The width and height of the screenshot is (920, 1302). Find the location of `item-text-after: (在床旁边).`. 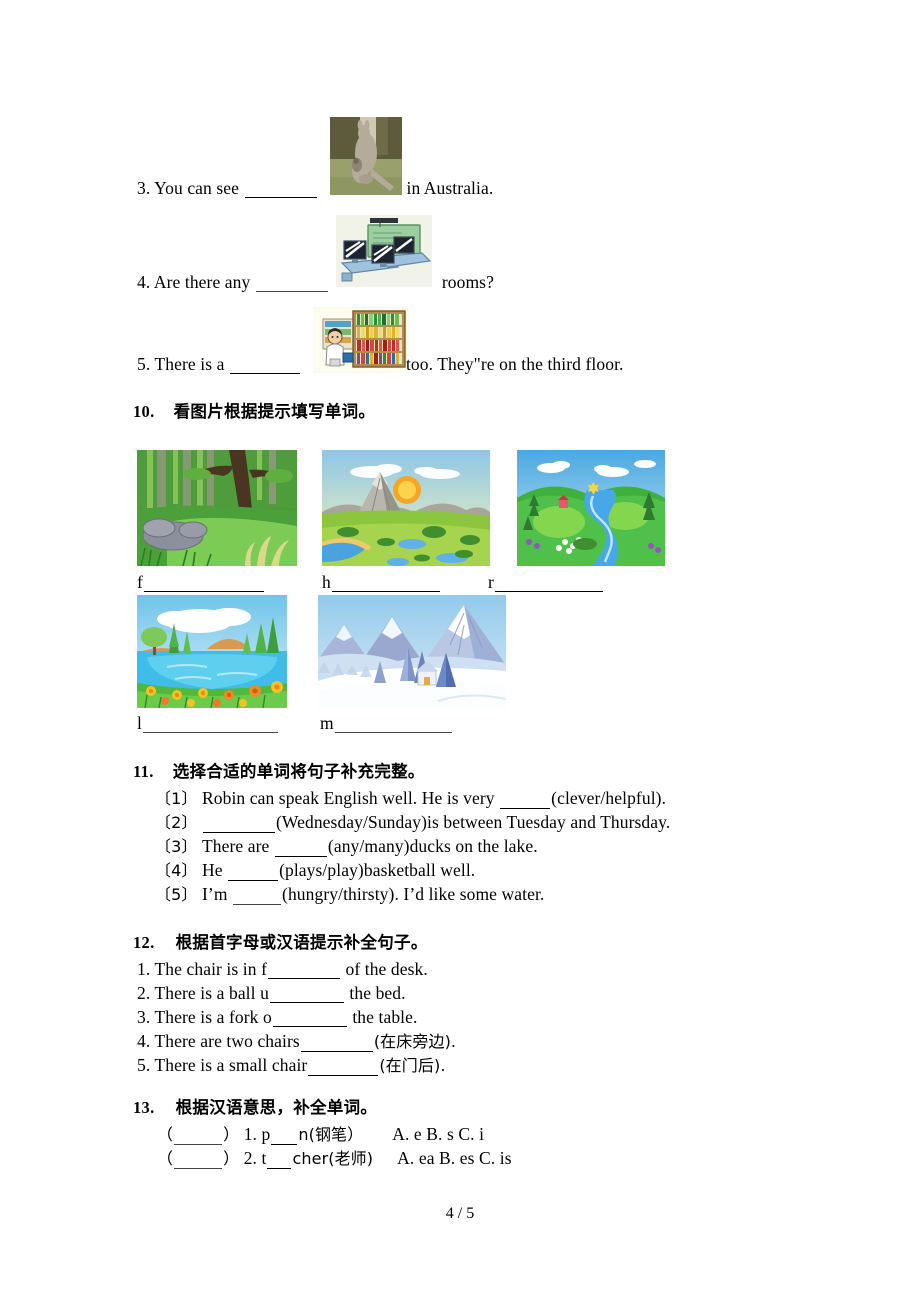

item-text-after: (在床旁边). is located at coordinates (415, 1041).